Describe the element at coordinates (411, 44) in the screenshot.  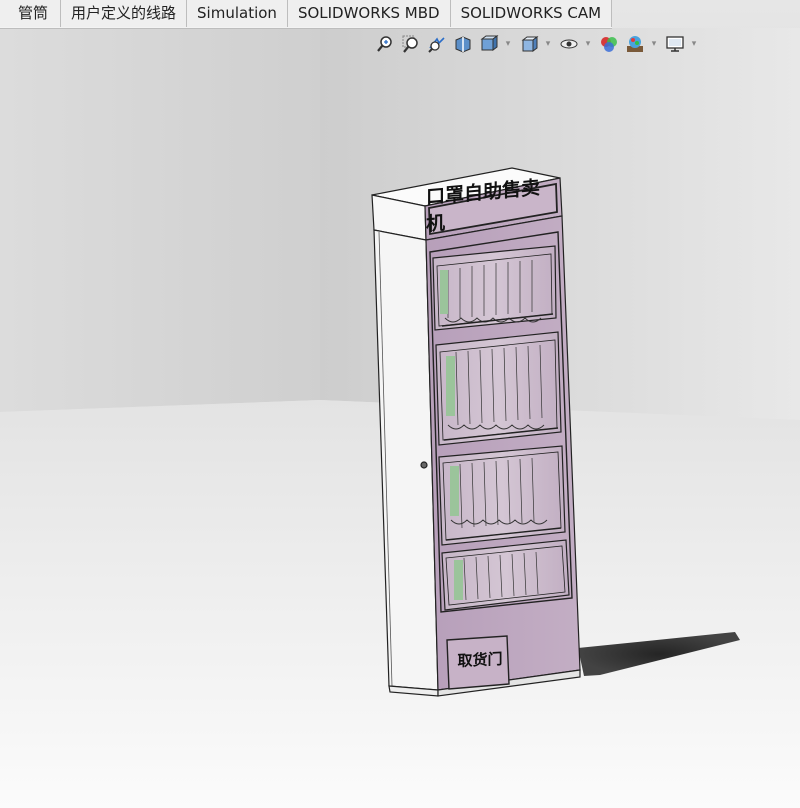
I see `zoom-to-area-icon` at that location.